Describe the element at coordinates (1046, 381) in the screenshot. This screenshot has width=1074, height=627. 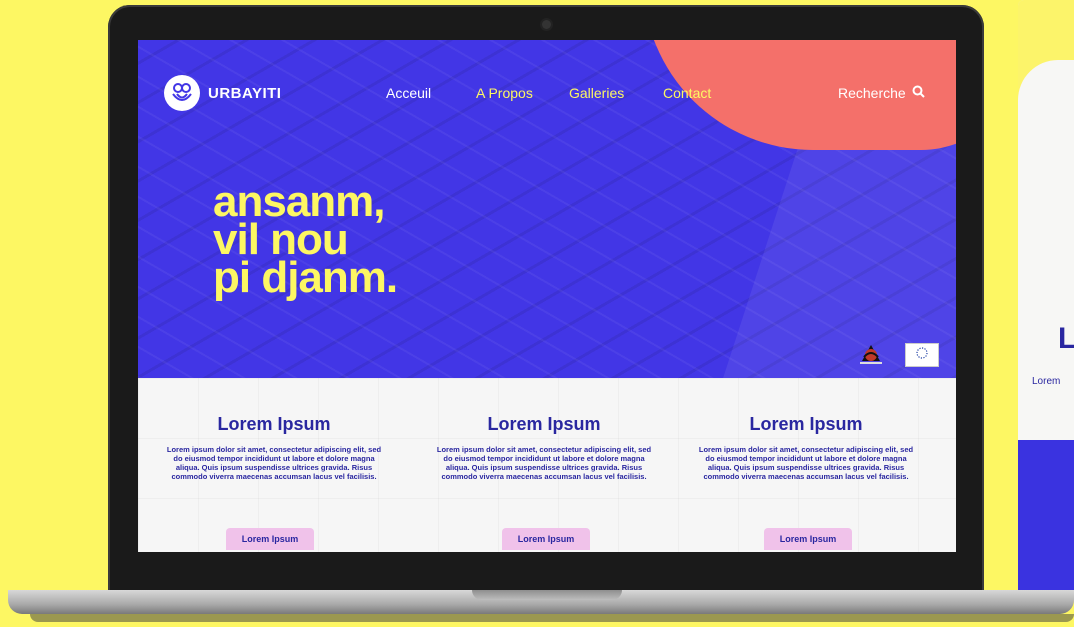
I see `peek-text: Lorem` at that location.